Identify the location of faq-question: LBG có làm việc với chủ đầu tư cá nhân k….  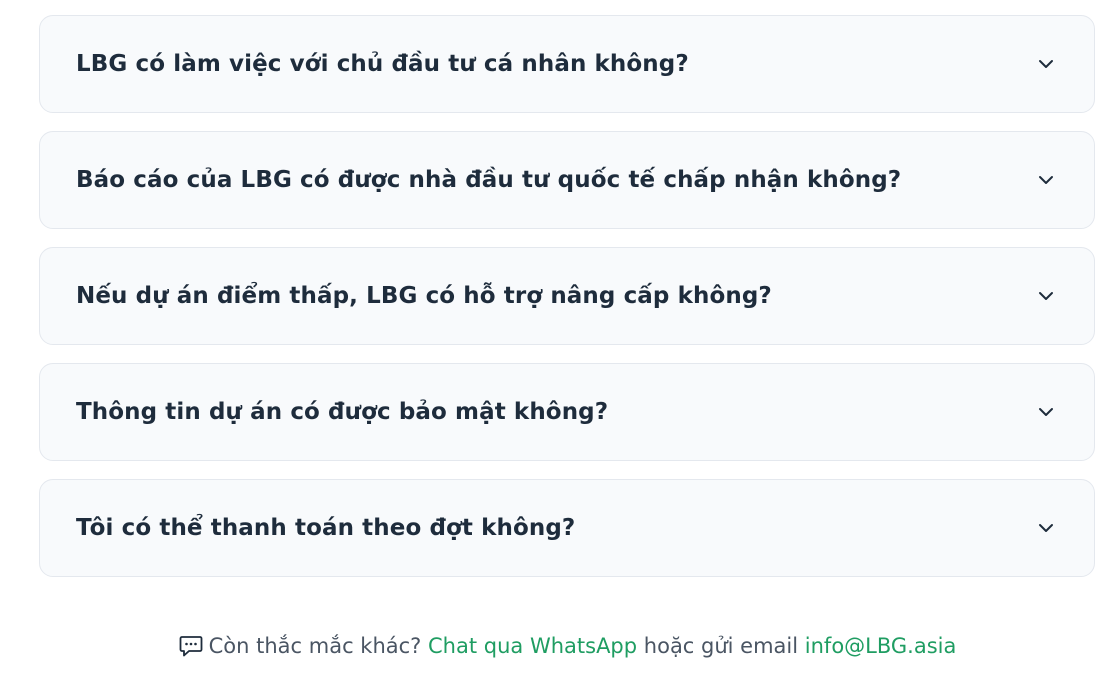
(382, 64).